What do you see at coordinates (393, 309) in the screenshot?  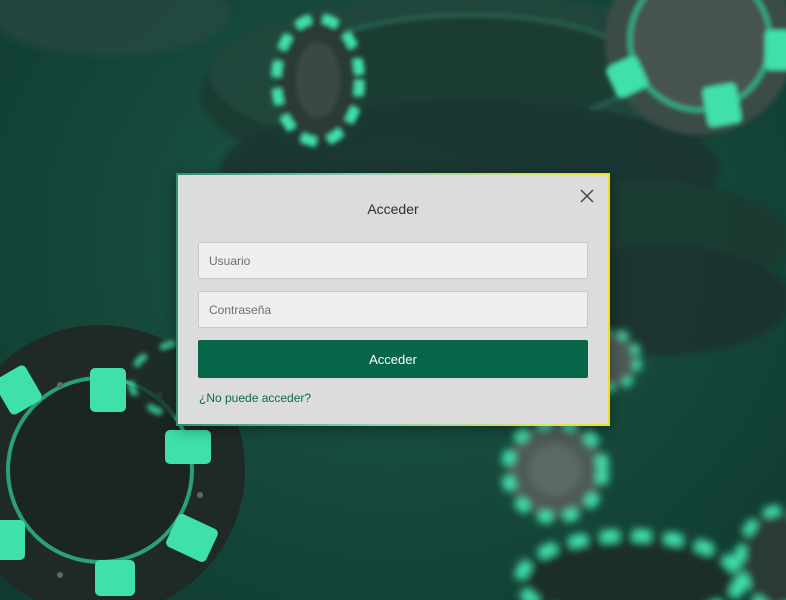 I see `password-input` at bounding box center [393, 309].